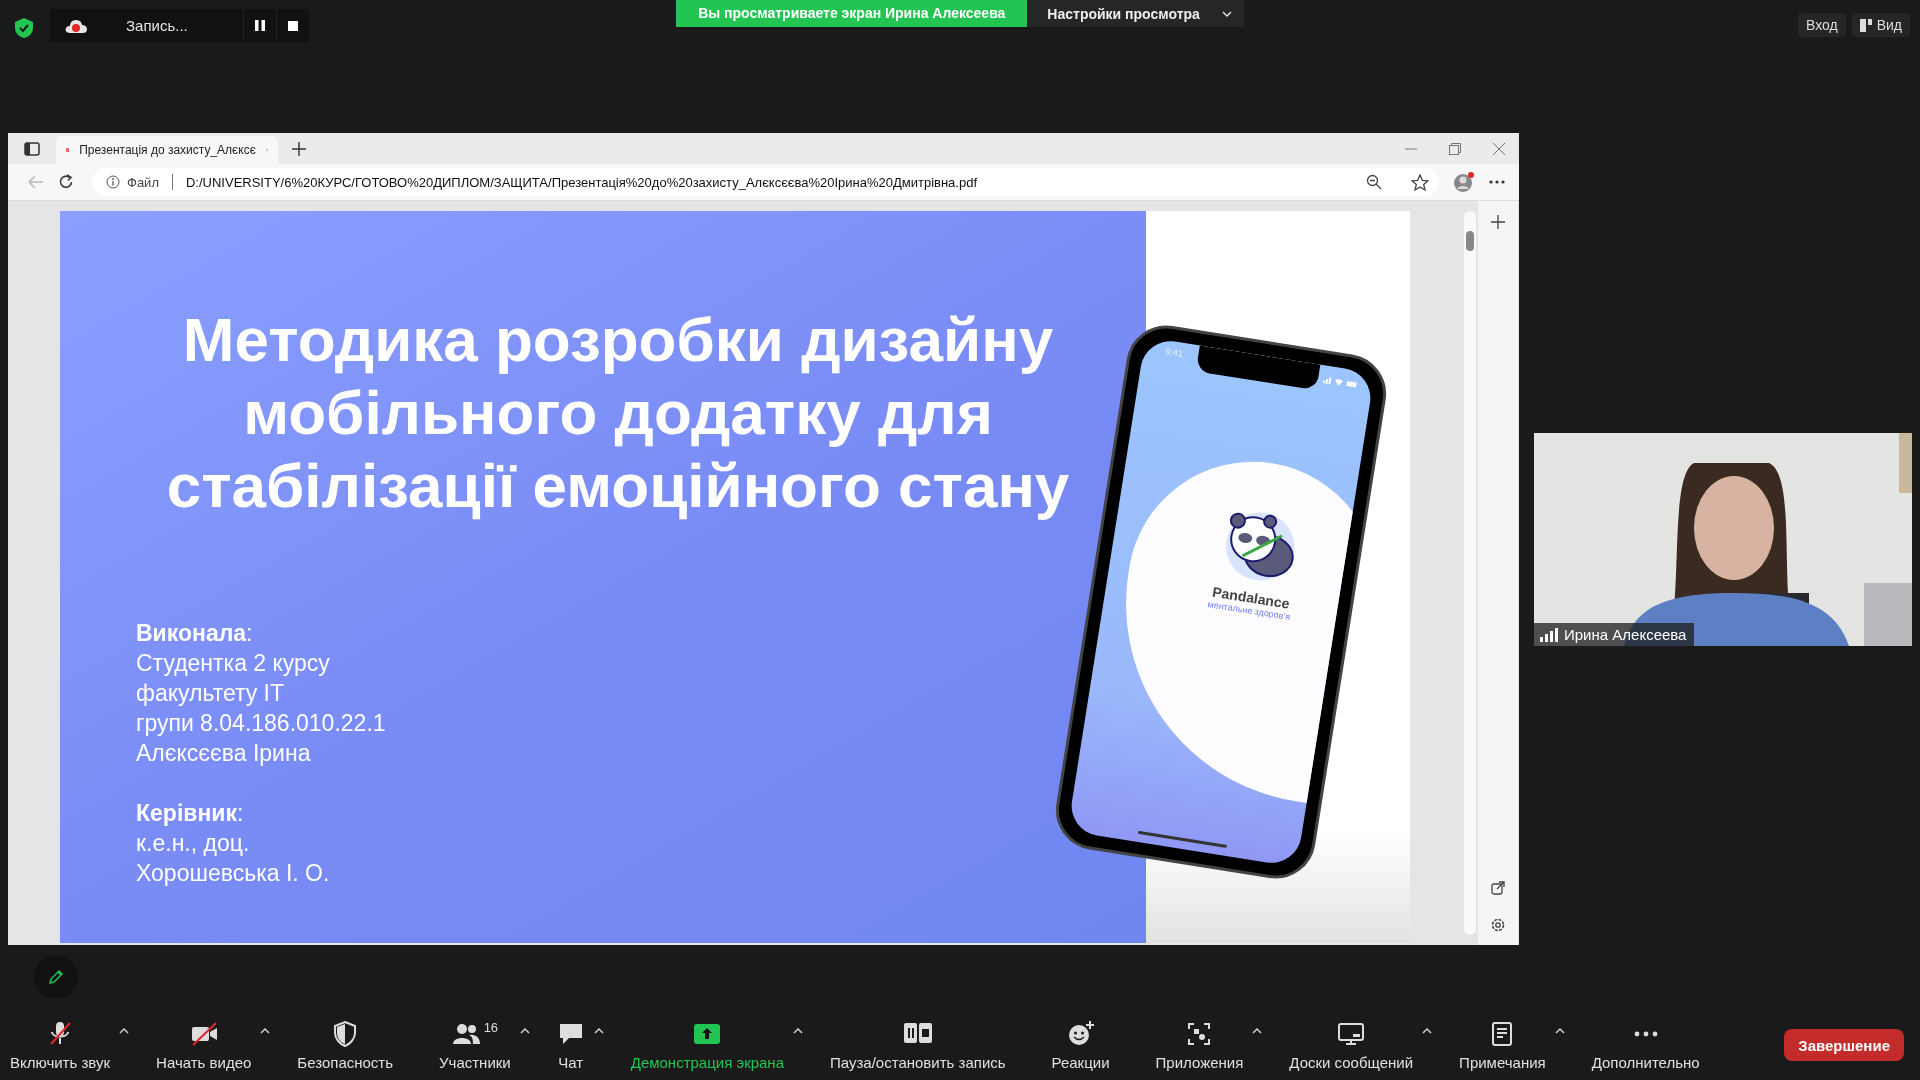 The width and height of the screenshot is (1920, 1080). Describe the element at coordinates (1340, 382) in the screenshot. I see `status-icons-icon` at that location.